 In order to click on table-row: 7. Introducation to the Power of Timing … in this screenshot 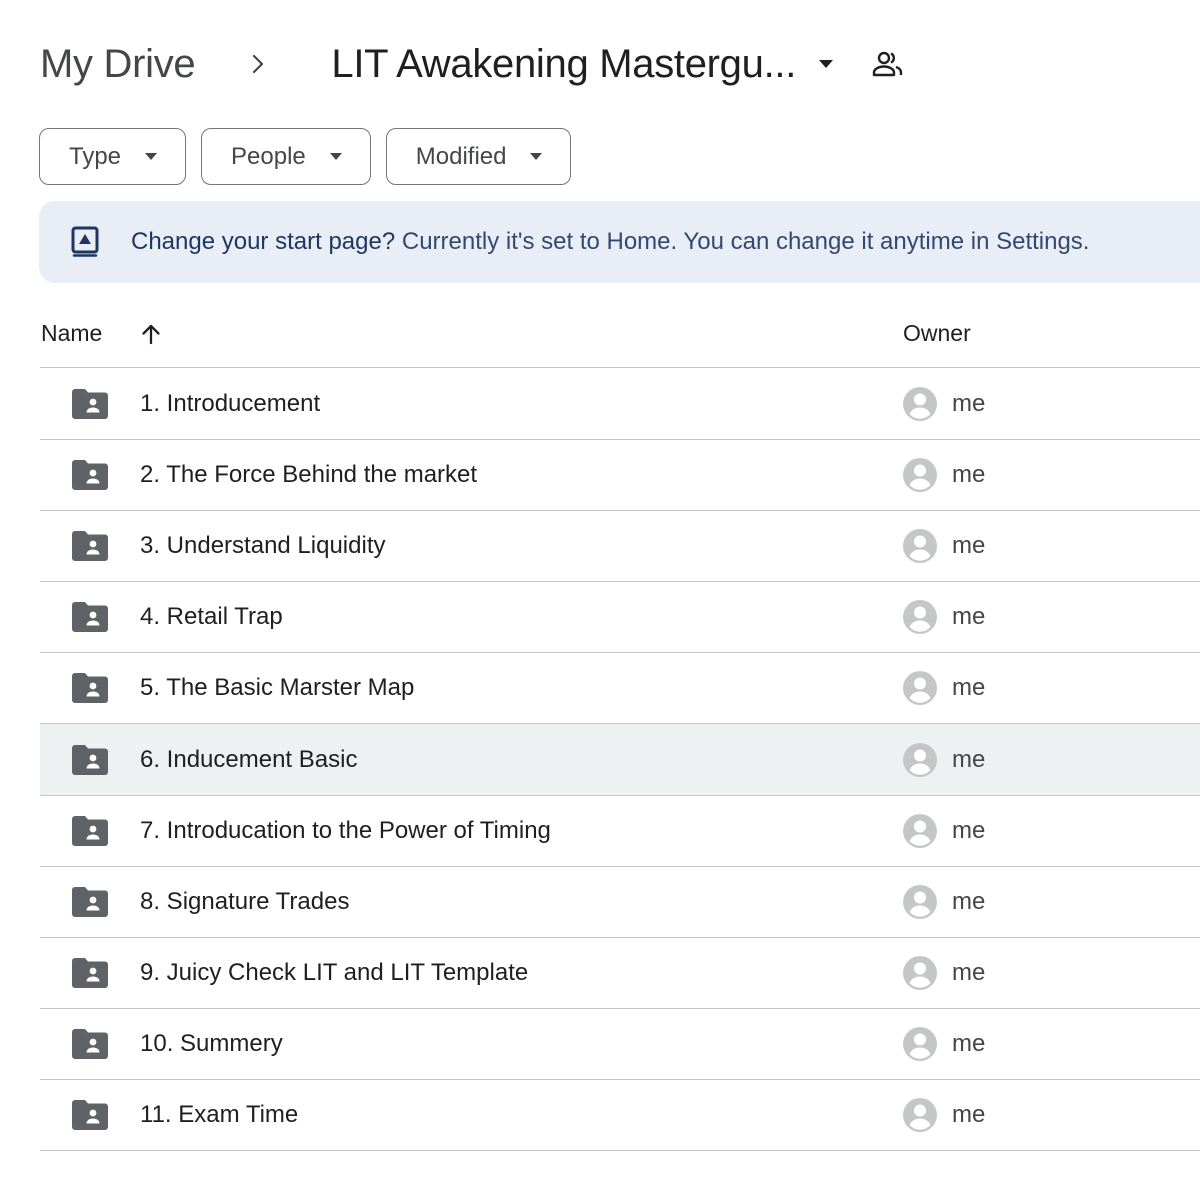, I will do `click(620, 831)`.